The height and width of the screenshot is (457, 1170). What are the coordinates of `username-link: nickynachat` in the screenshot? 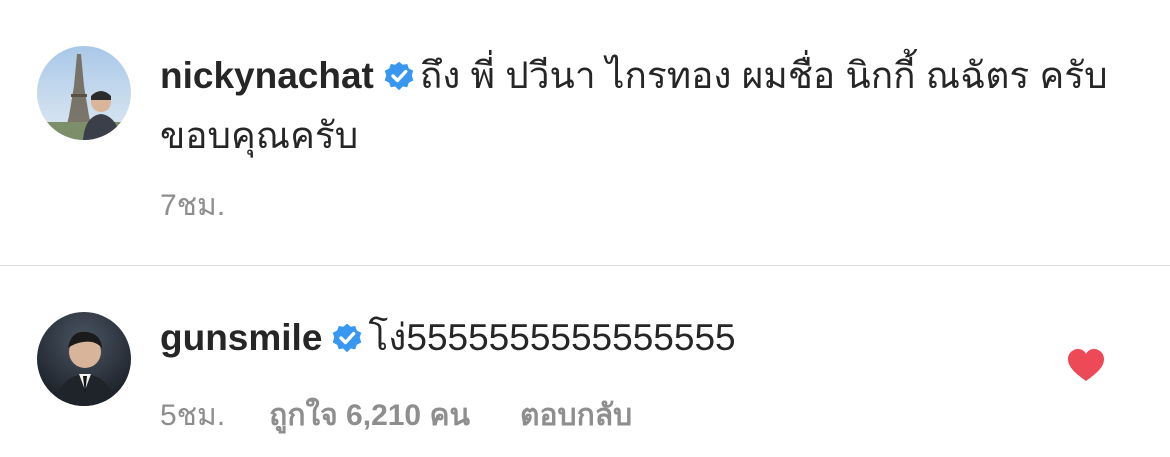 It's located at (267, 75).